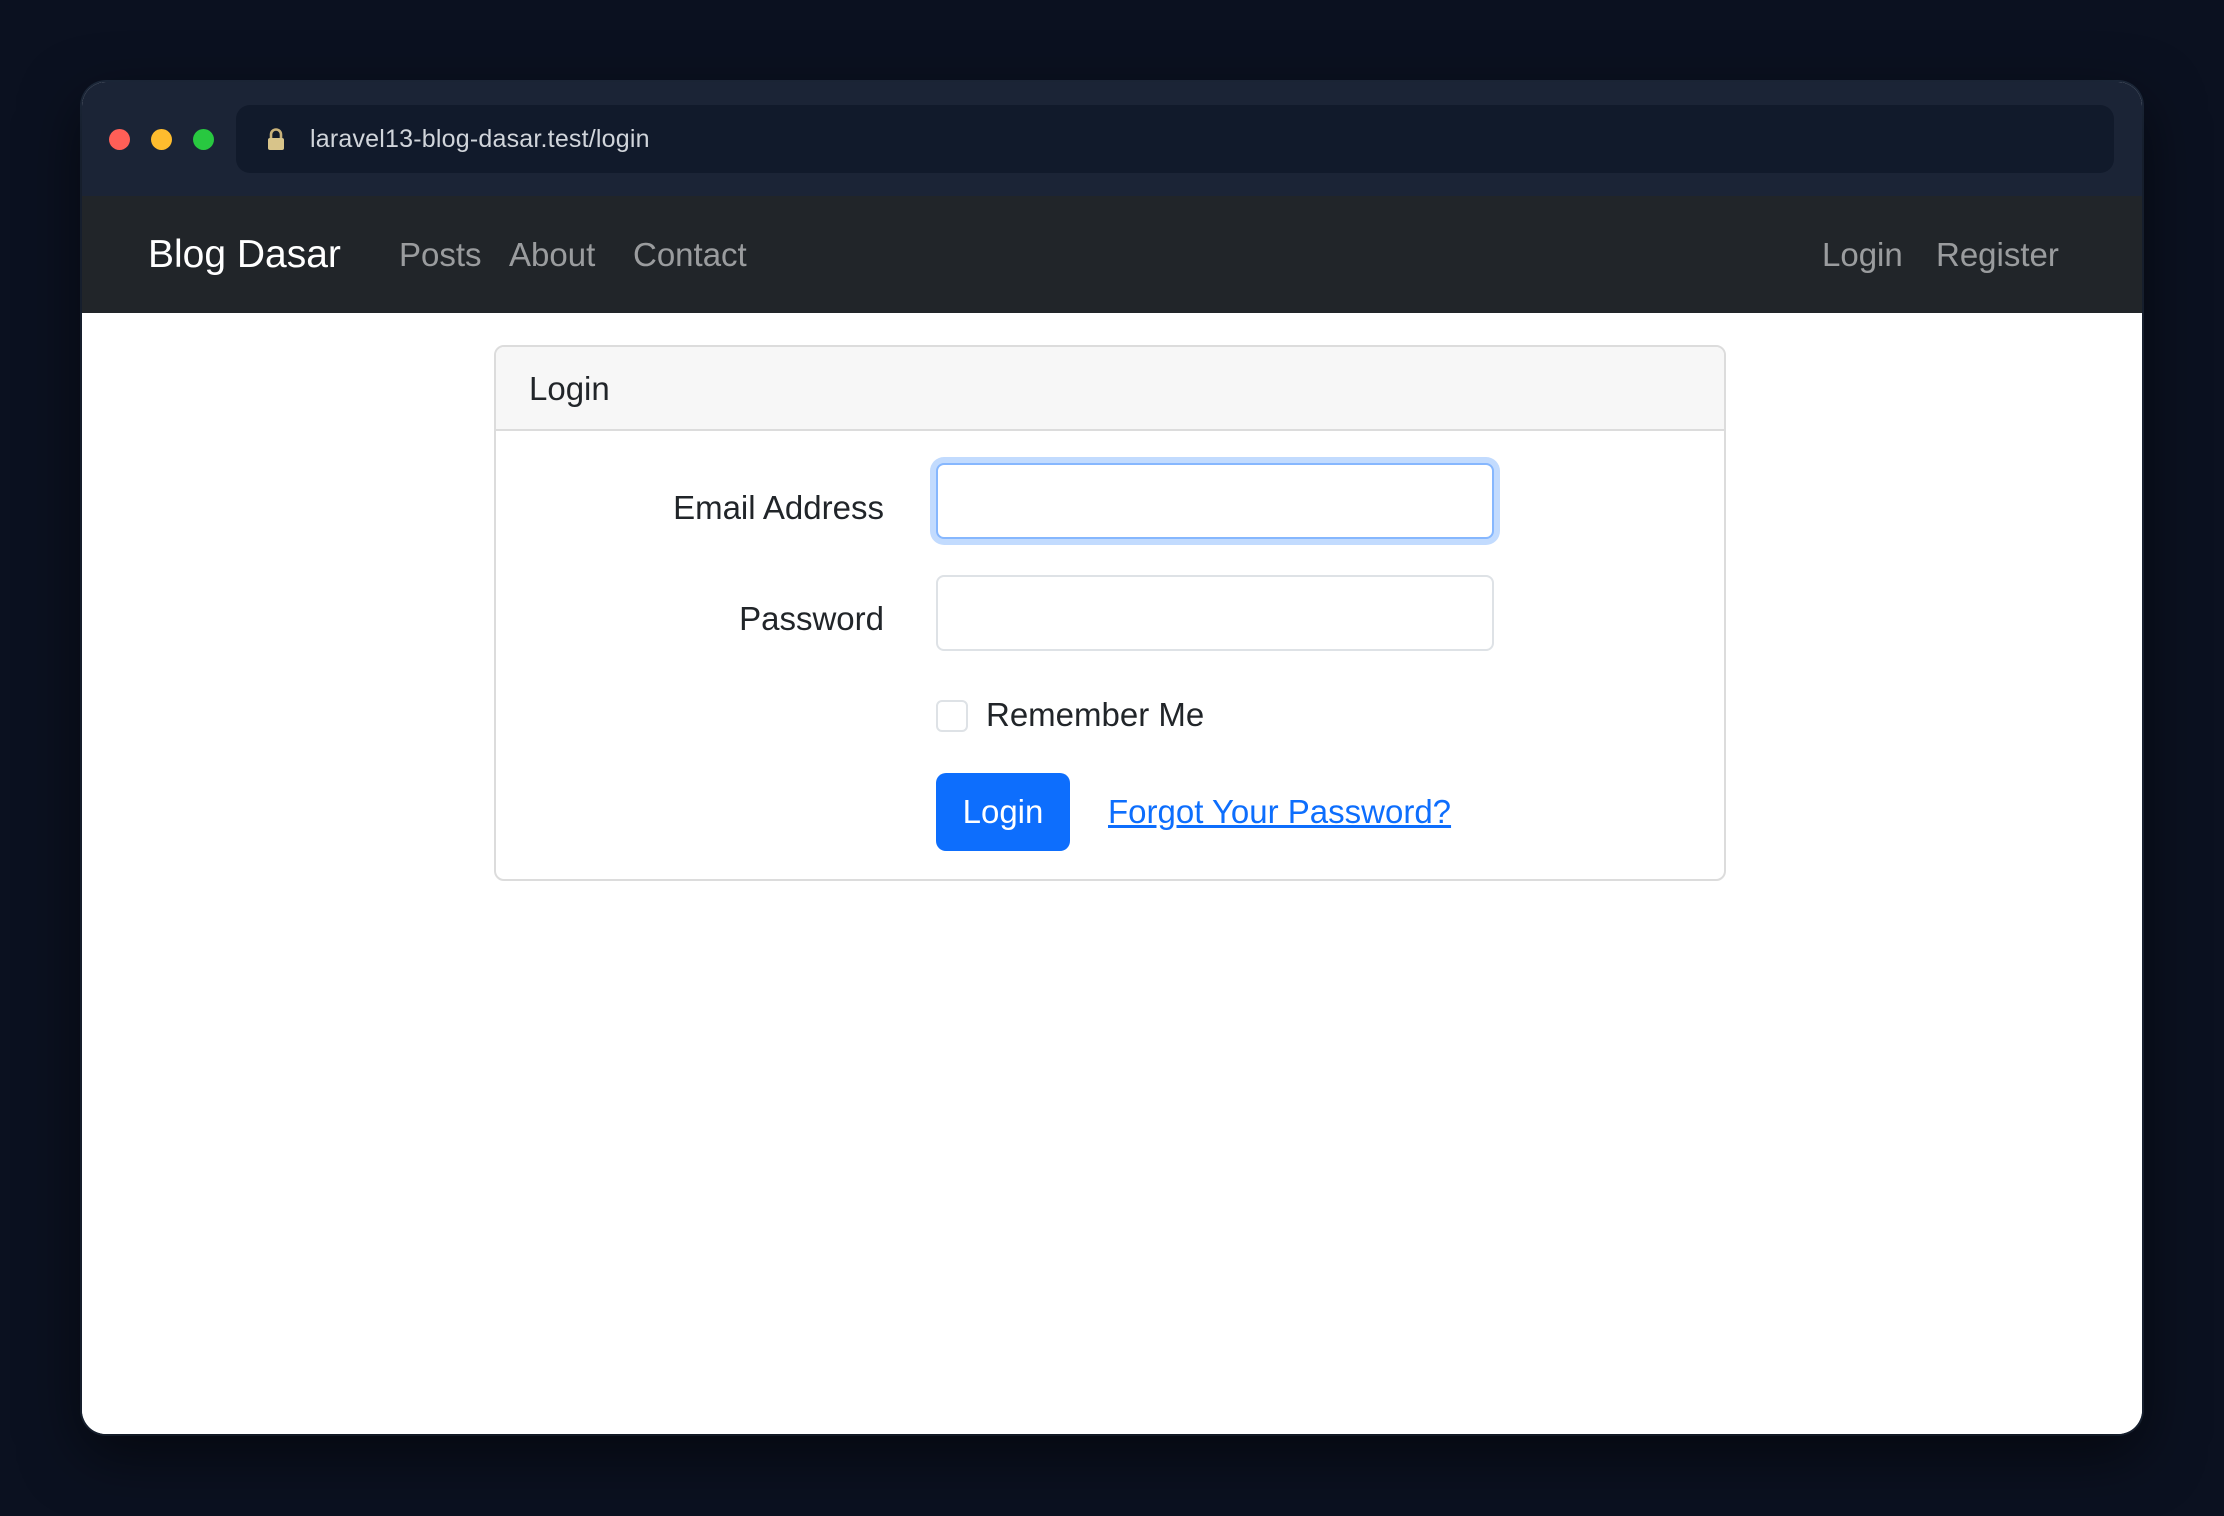 The height and width of the screenshot is (1516, 2224). Describe the element at coordinates (1997, 254) in the screenshot. I see `nav-link-register: Register` at that location.